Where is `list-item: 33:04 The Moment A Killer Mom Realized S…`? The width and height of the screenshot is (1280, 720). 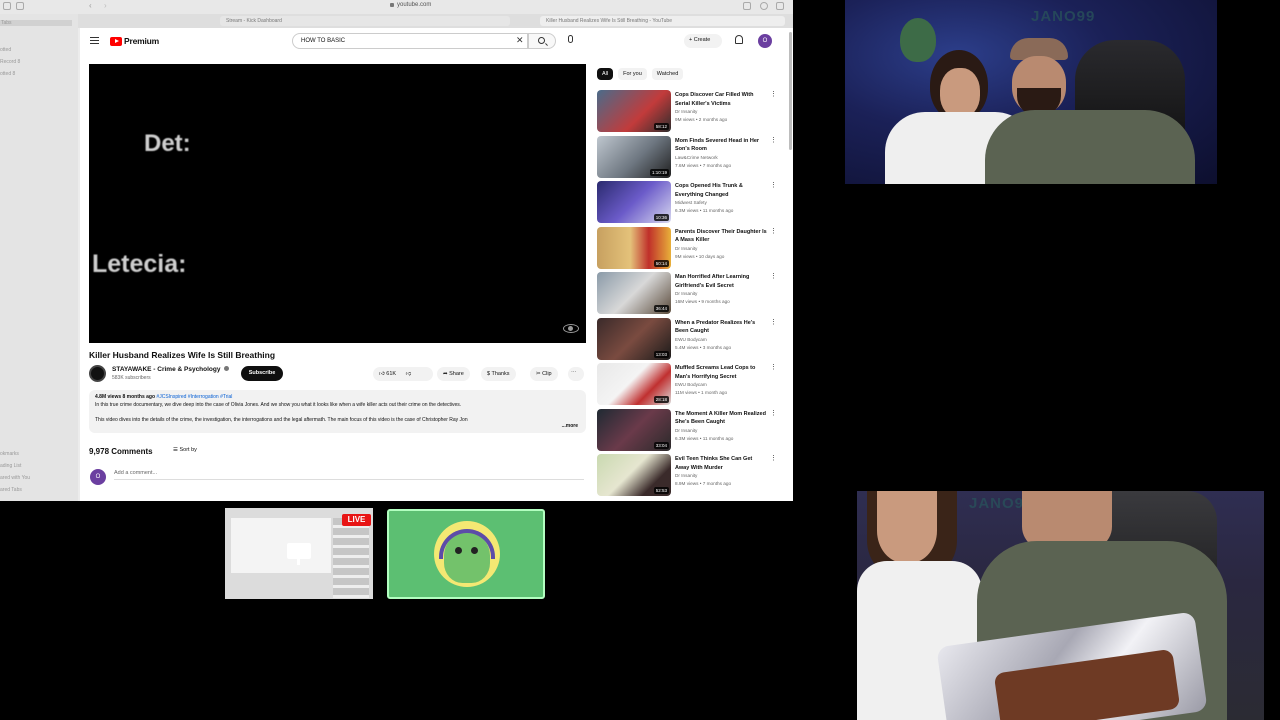
list-item: 33:04 The Moment A Killer Mom Realized S… is located at coordinates (689, 429).